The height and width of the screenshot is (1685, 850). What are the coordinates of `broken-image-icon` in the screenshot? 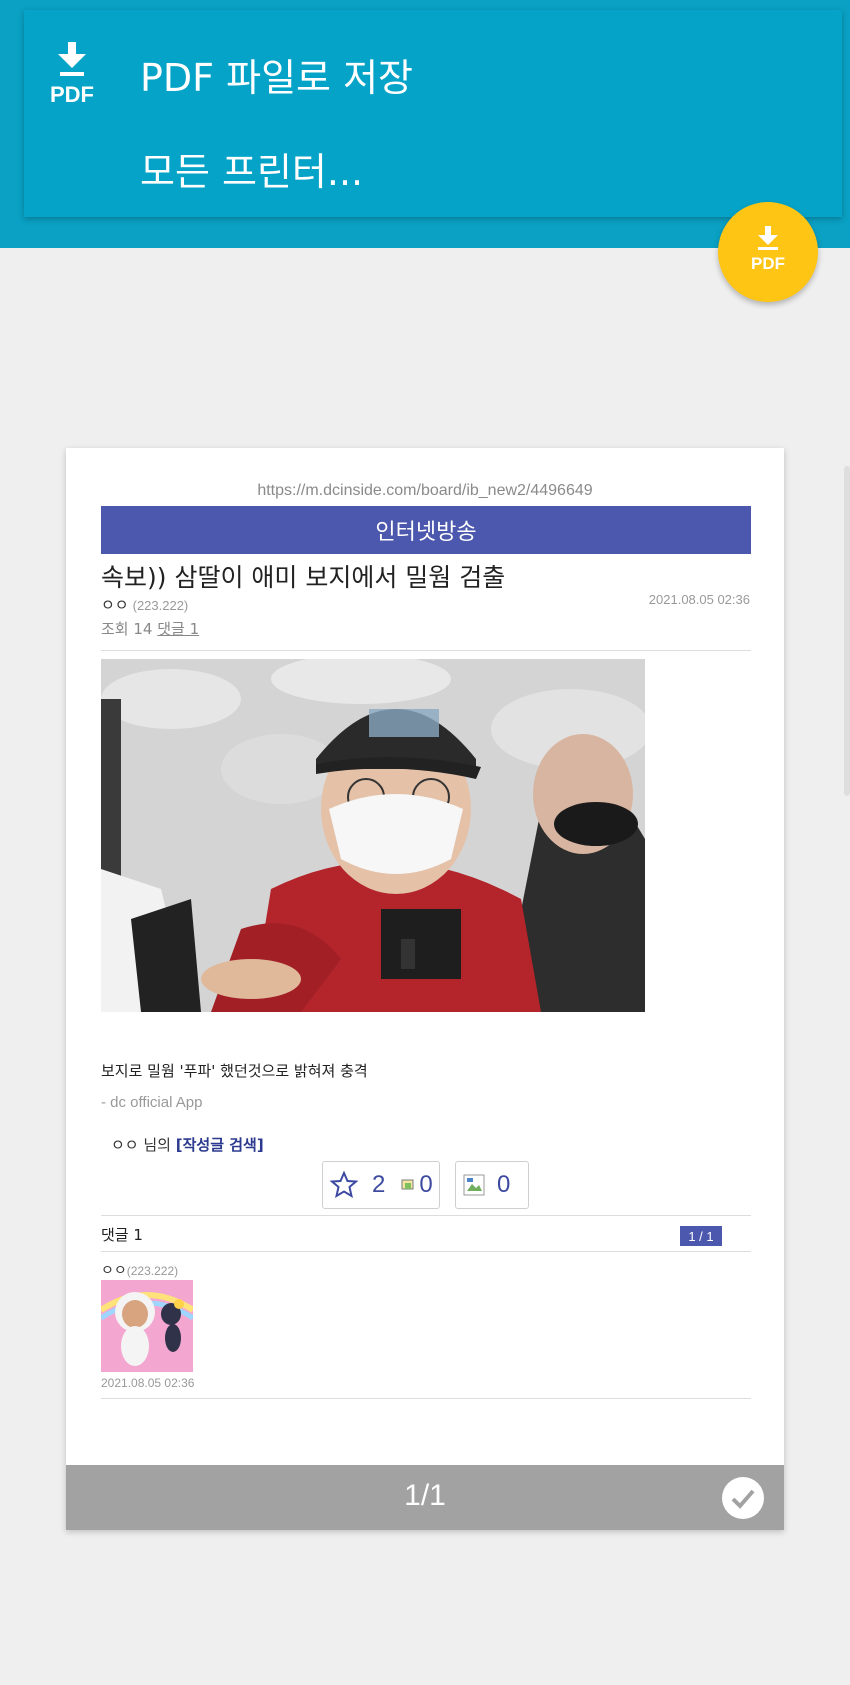 It's located at (474, 1185).